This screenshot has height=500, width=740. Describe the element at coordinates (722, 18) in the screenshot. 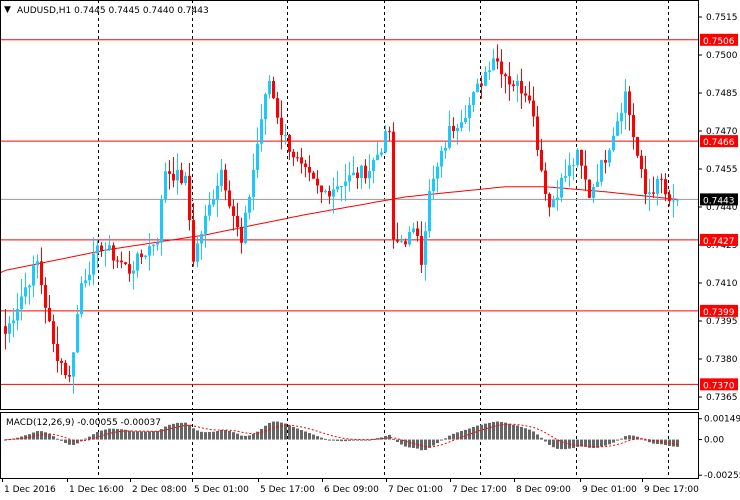

I see `y-tick-label: 0.7515` at that location.